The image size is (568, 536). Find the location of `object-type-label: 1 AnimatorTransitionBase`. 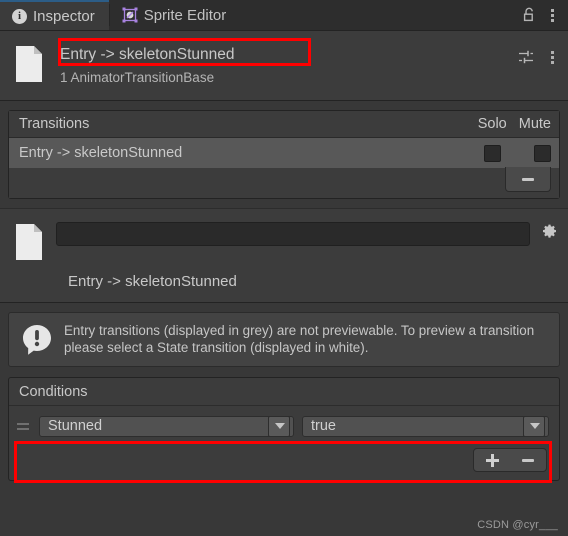

object-type-label: 1 AnimatorTransitionBase is located at coordinates (137, 77).